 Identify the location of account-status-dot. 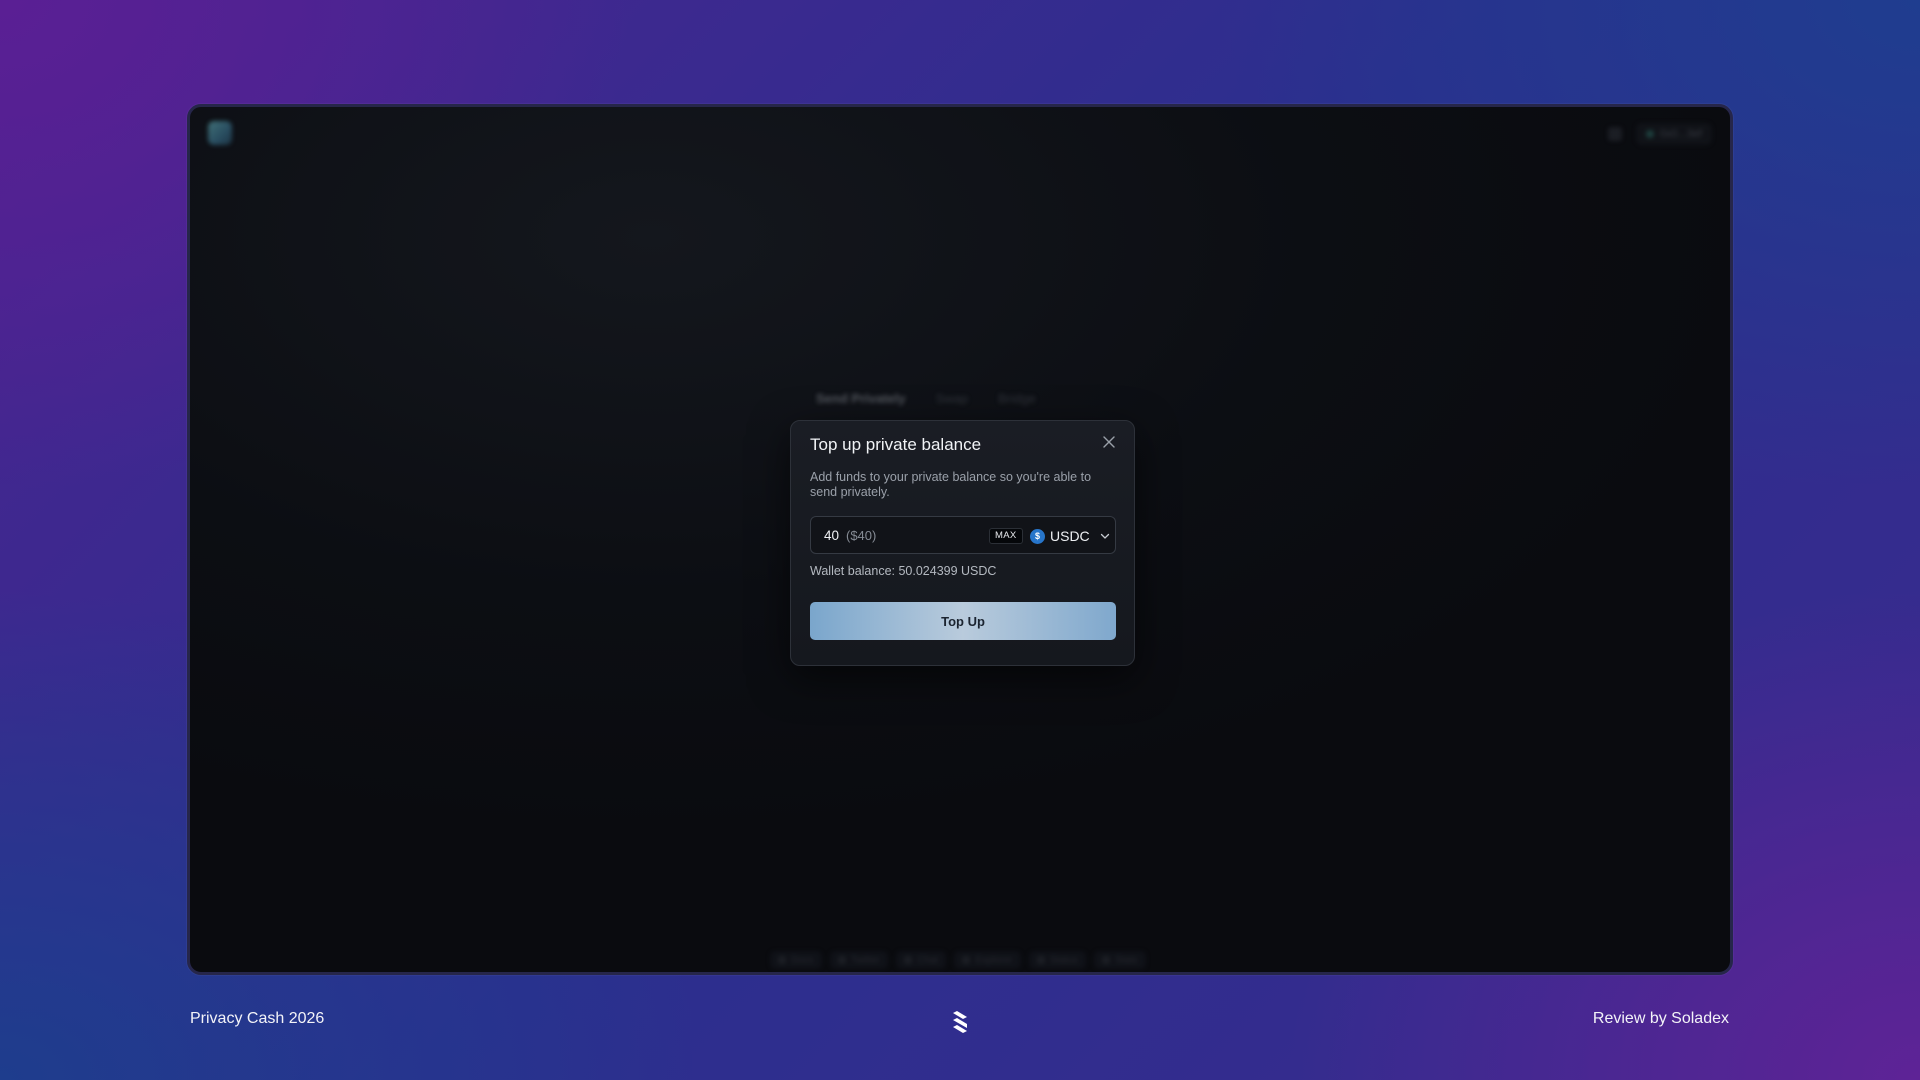
(1649, 134).